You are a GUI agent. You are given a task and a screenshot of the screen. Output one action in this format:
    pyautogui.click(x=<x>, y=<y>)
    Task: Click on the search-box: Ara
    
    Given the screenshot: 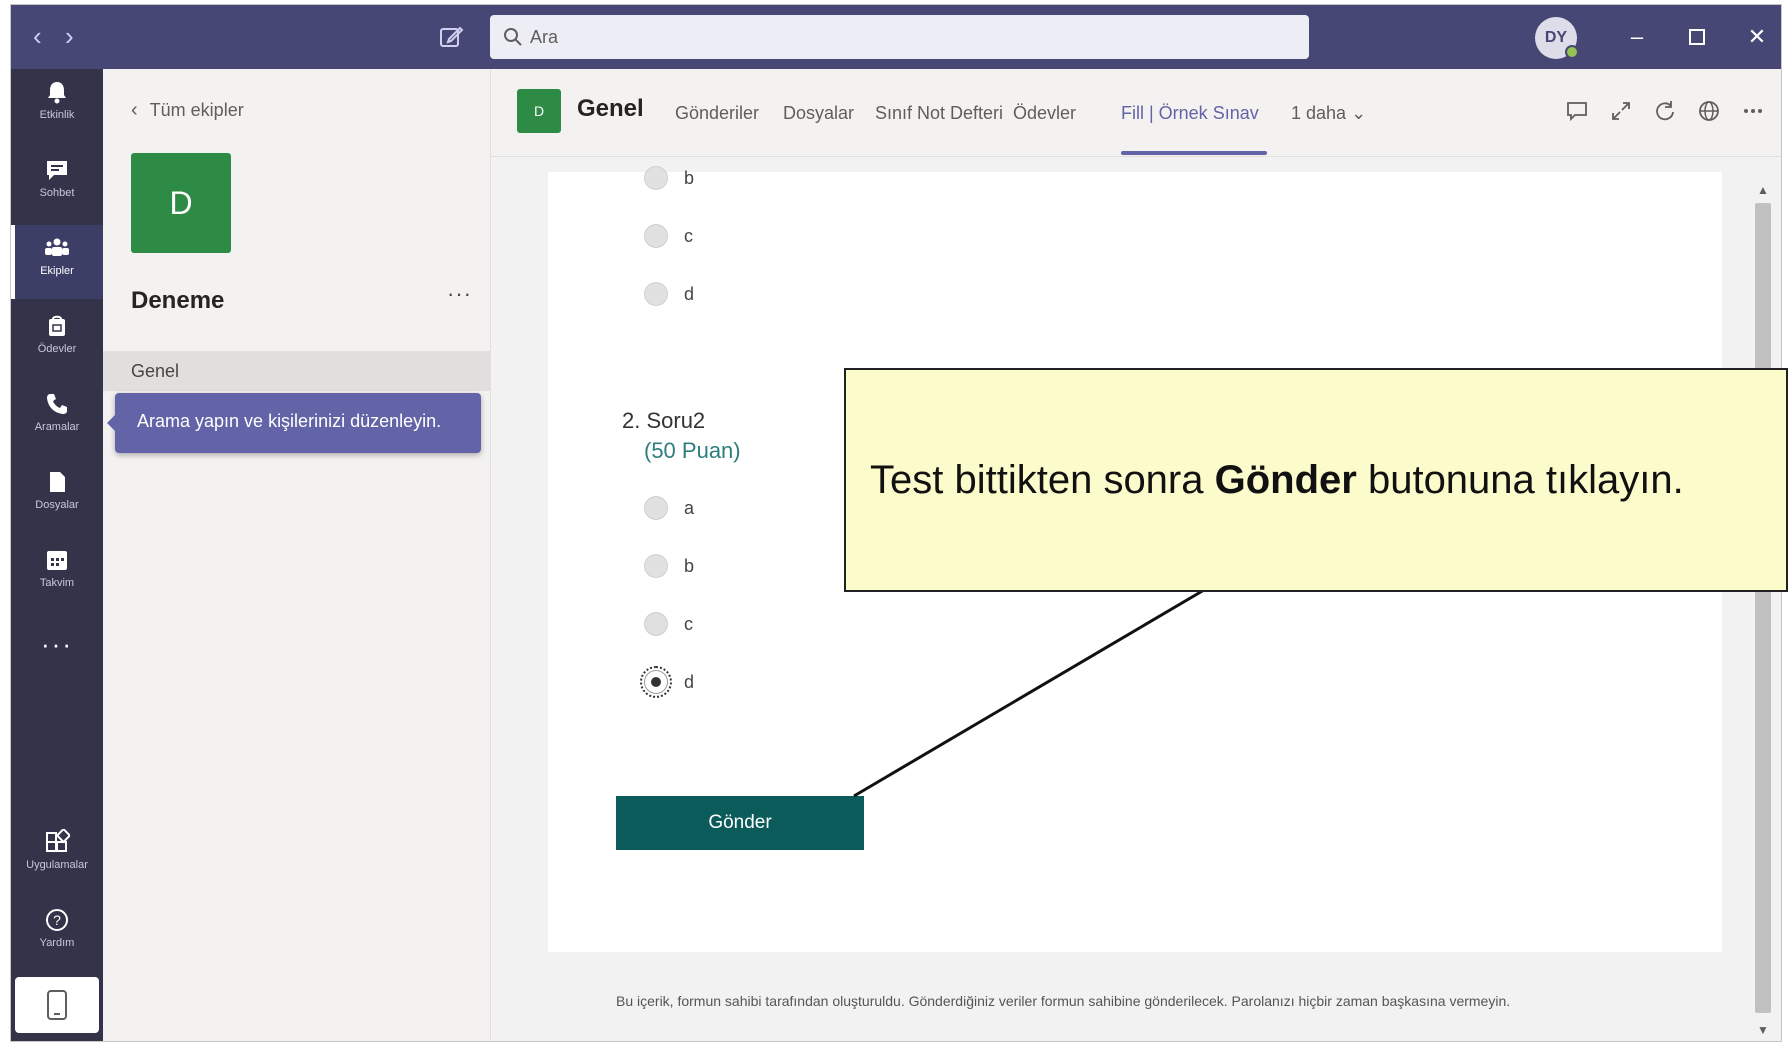 What is the action you would take?
    pyautogui.click(x=899, y=37)
    